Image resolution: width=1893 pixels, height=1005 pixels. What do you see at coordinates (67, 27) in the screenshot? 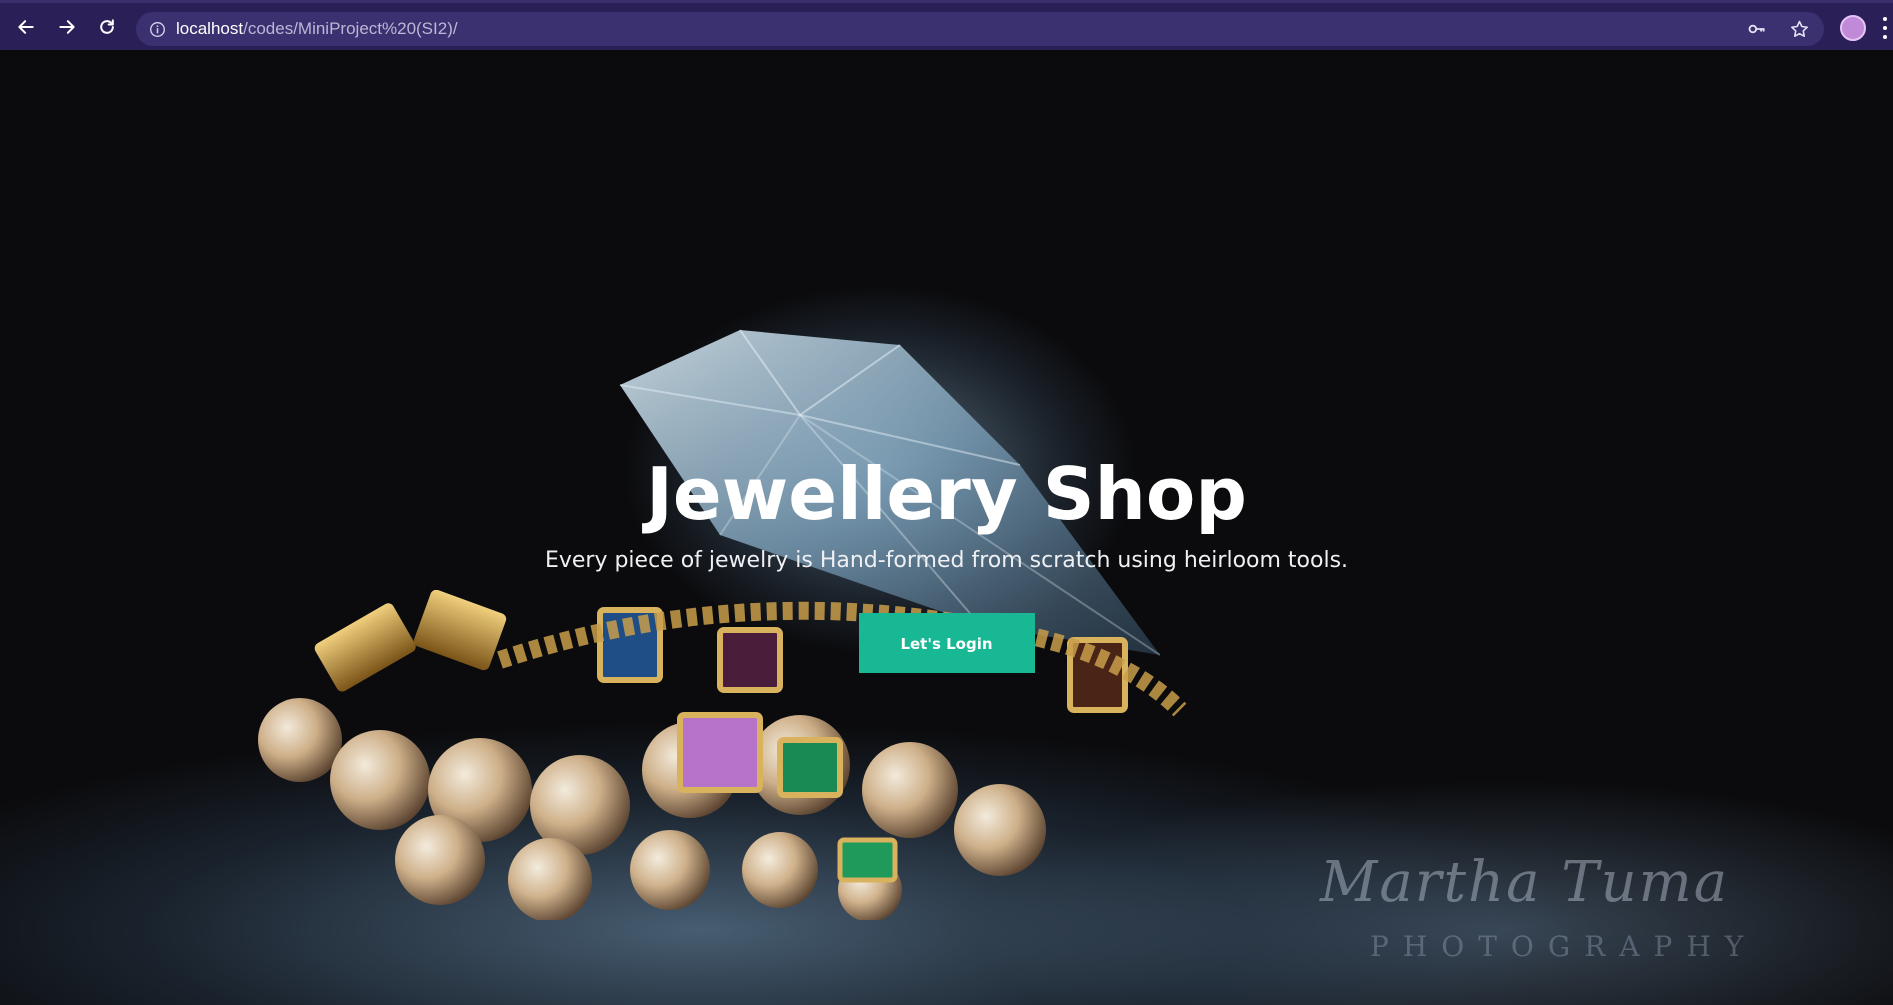
I see `forward-arrow-icon` at bounding box center [67, 27].